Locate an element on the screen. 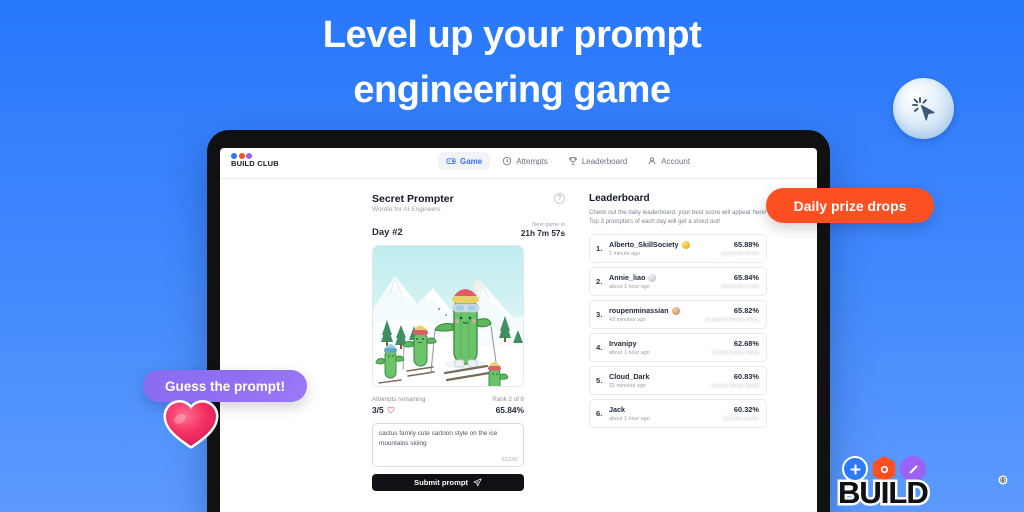  leaderboard-title: Leaderboard is located at coordinates (619, 198).